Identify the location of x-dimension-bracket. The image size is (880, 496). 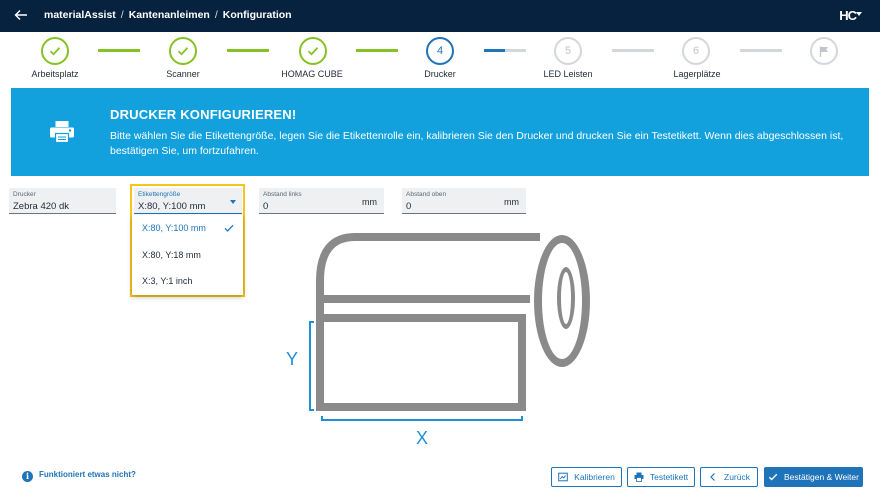
(422, 418).